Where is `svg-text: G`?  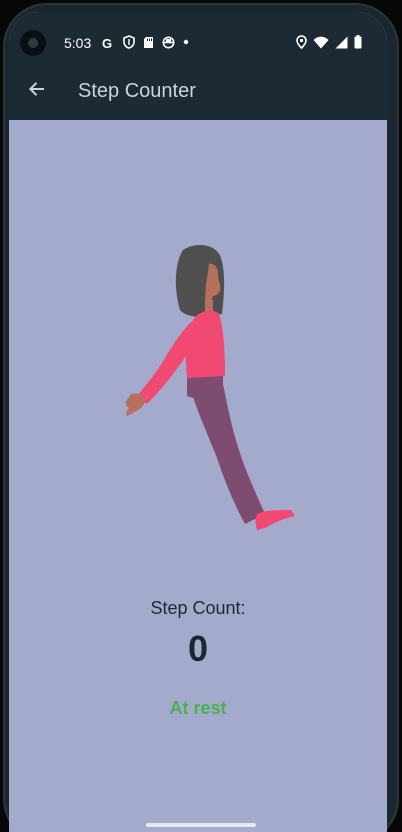 svg-text: G is located at coordinates (107, 42).